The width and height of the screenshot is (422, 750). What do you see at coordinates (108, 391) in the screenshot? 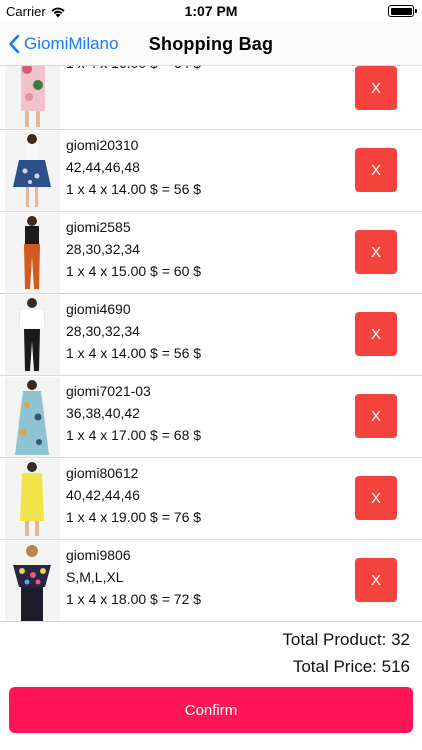
I see `item-name: giomi7021-03` at bounding box center [108, 391].